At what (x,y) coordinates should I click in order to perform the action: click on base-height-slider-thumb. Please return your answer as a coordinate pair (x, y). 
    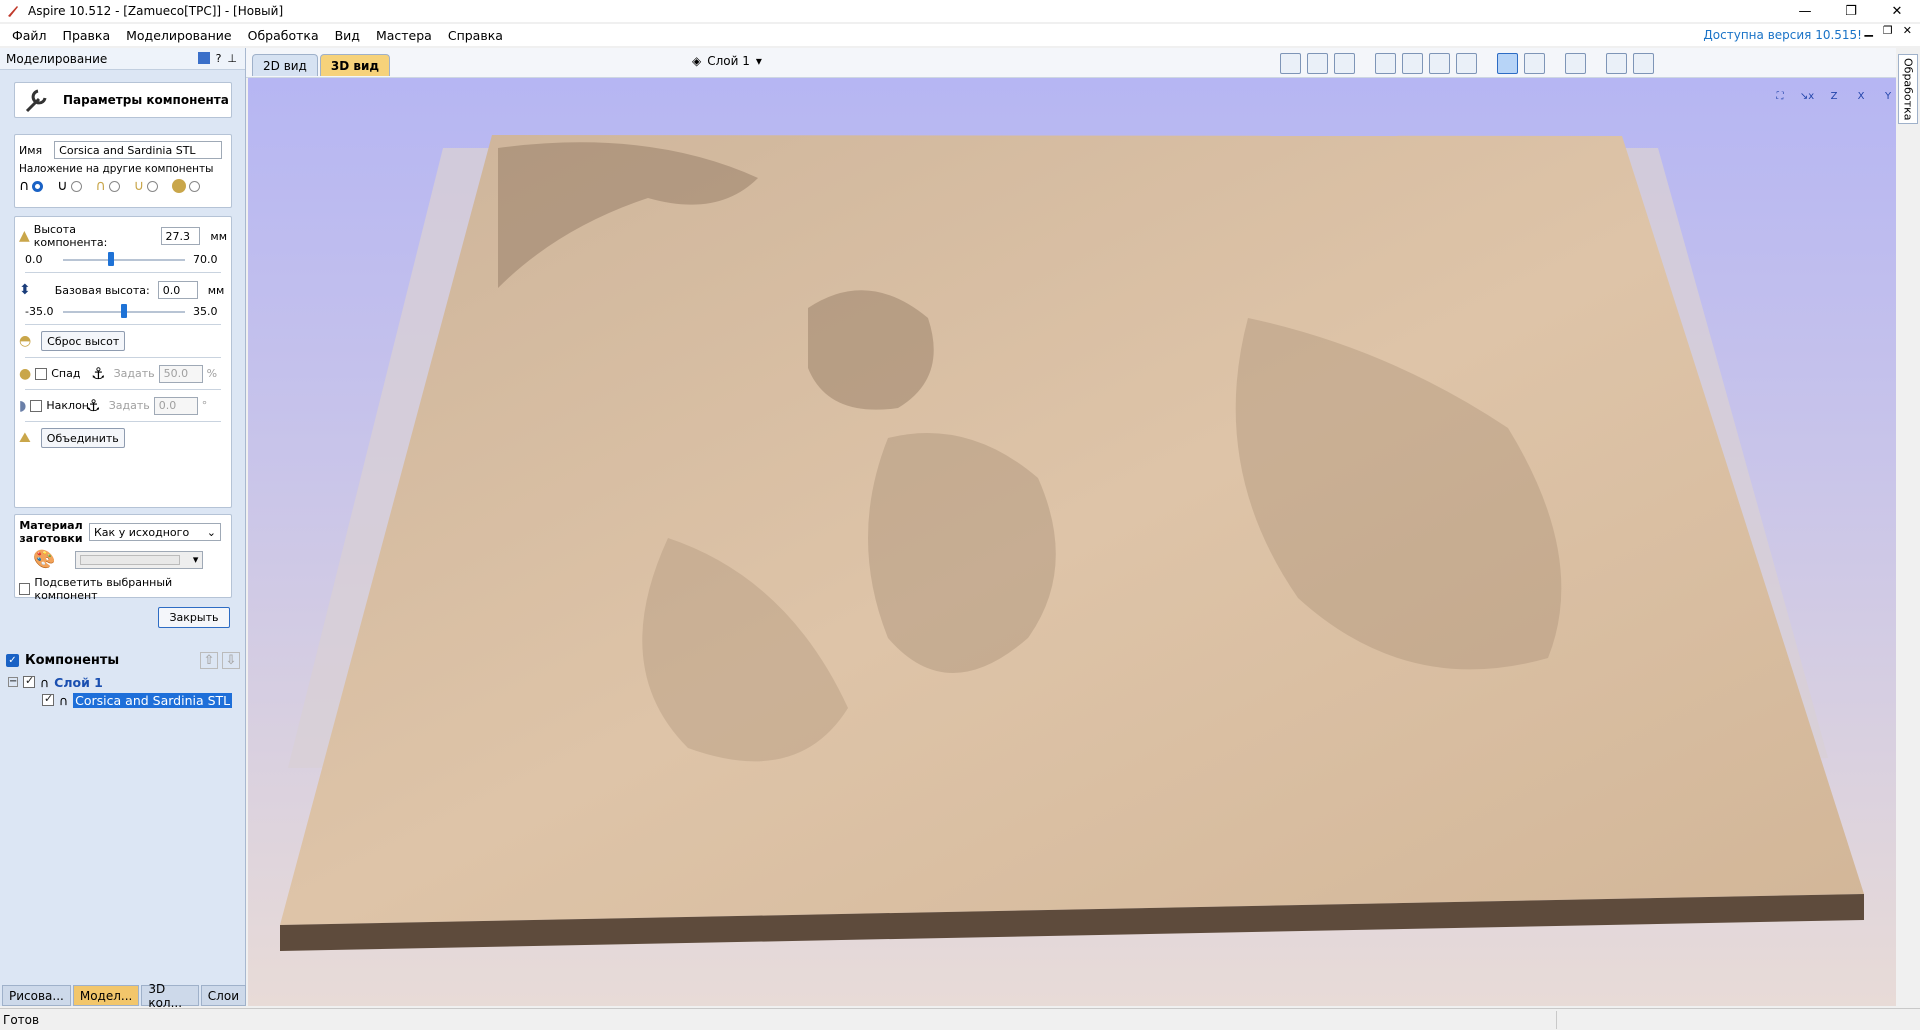
    Looking at the image, I should click on (124, 310).